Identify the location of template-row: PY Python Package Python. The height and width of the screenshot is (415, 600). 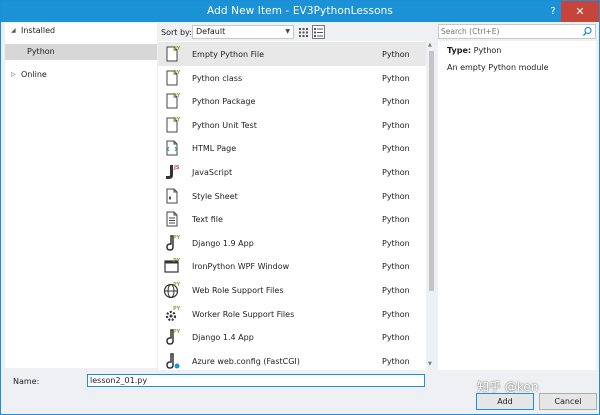
(292, 101).